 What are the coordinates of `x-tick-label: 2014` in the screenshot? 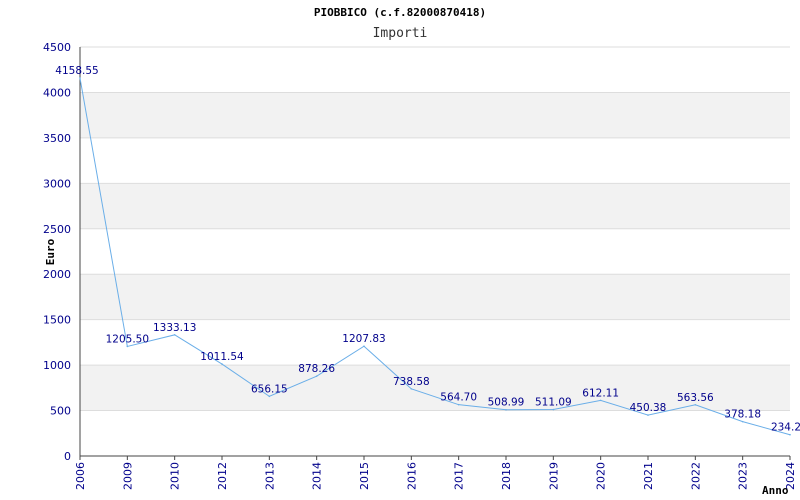 It's located at (317, 476).